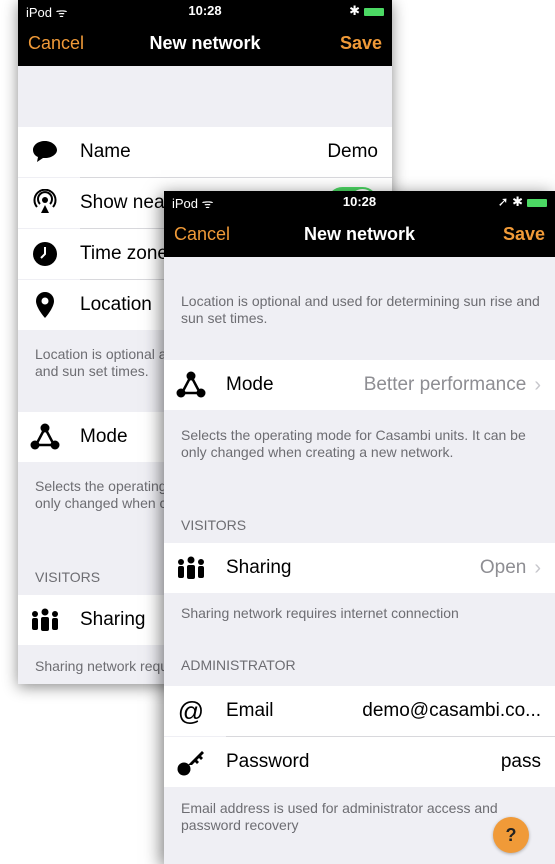 This screenshot has width=555, height=864. Describe the element at coordinates (45, 152) in the screenshot. I see `speech-bubble-icon` at that location.